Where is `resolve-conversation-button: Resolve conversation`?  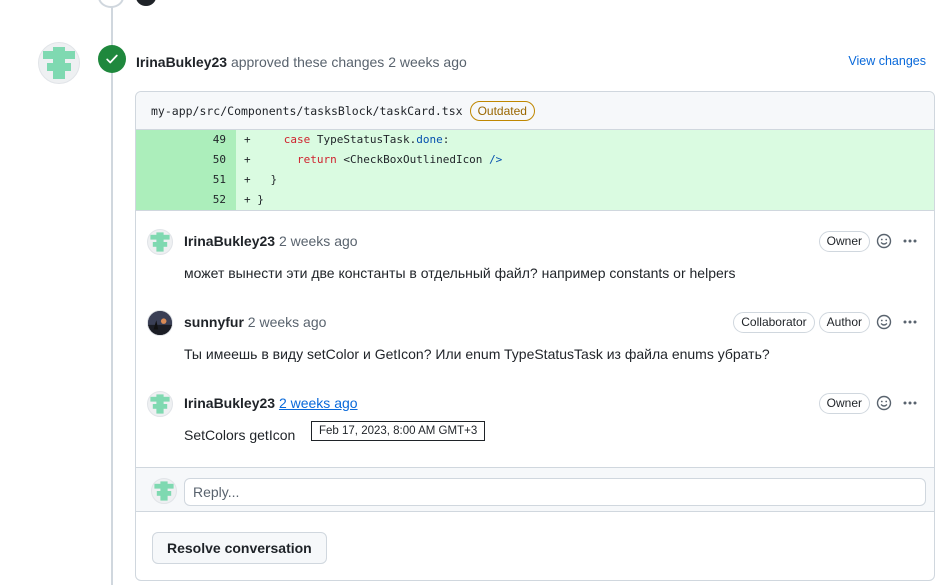
resolve-conversation-button: Resolve conversation is located at coordinates (239, 548).